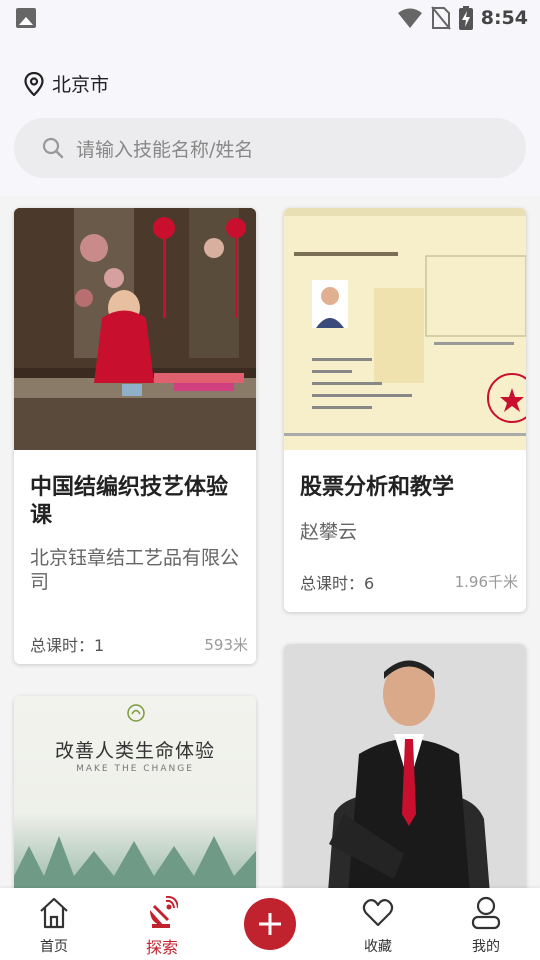  What do you see at coordinates (67, 645) in the screenshot?
I see `course-lessons: 总课时：1` at bounding box center [67, 645].